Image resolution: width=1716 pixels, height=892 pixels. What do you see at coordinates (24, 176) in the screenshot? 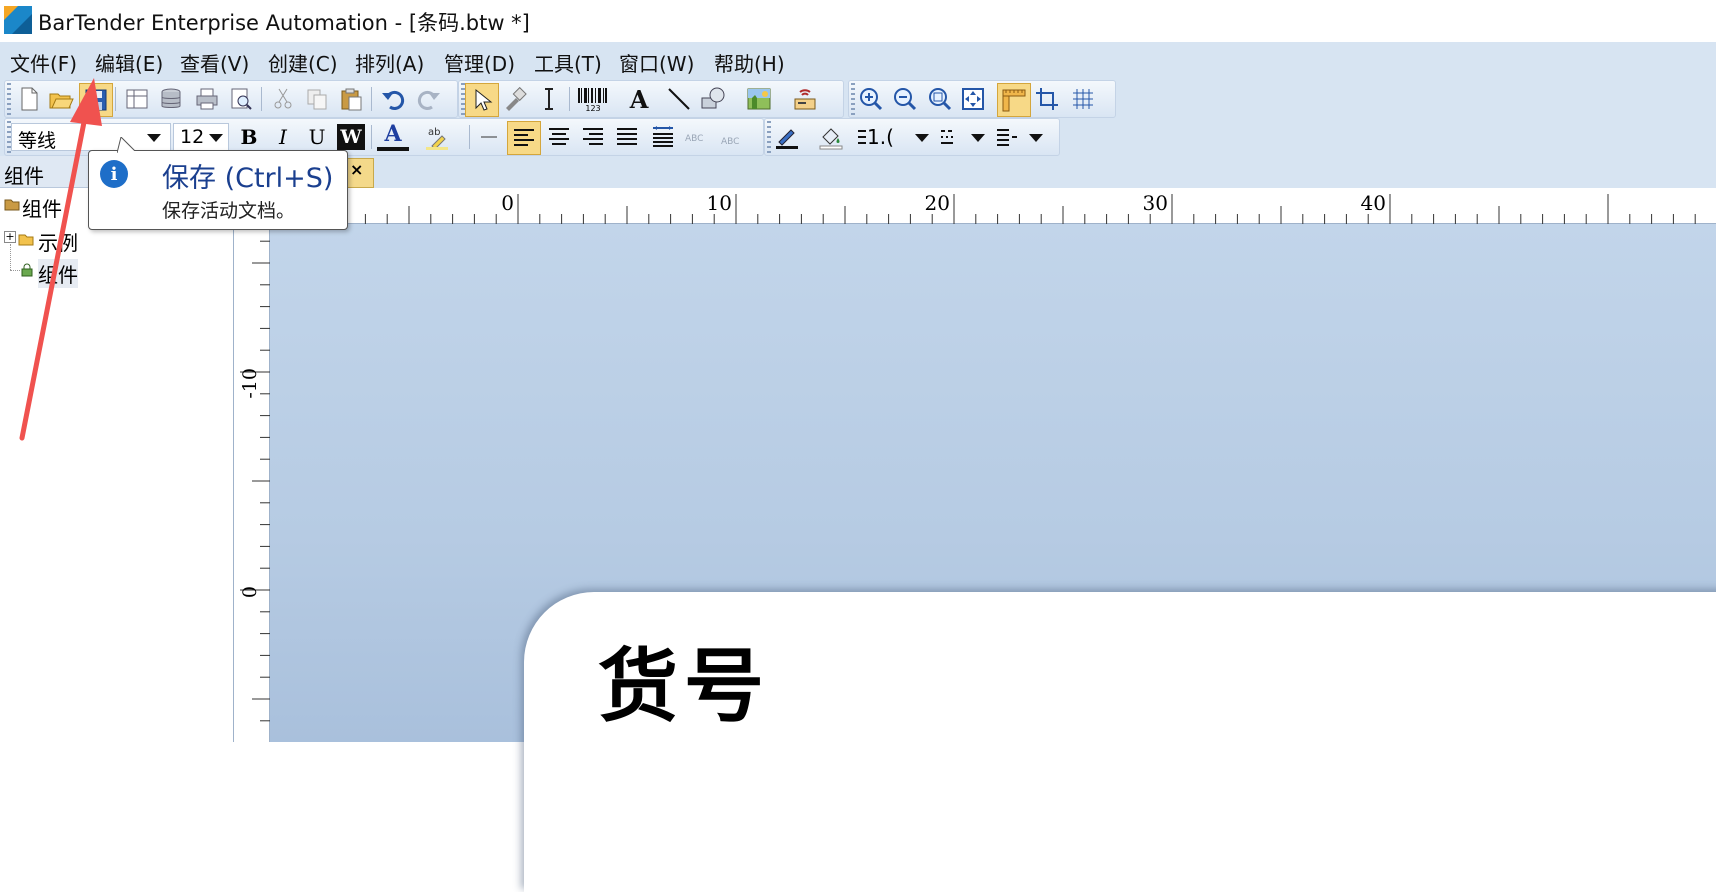
I see `components-panel-title: 组件` at bounding box center [24, 176].